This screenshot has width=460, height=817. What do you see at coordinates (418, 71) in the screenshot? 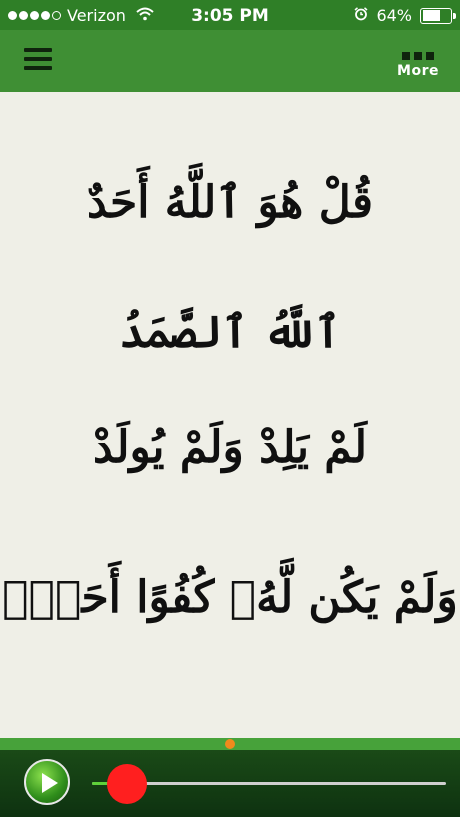
I see `more-label: More` at bounding box center [418, 71].